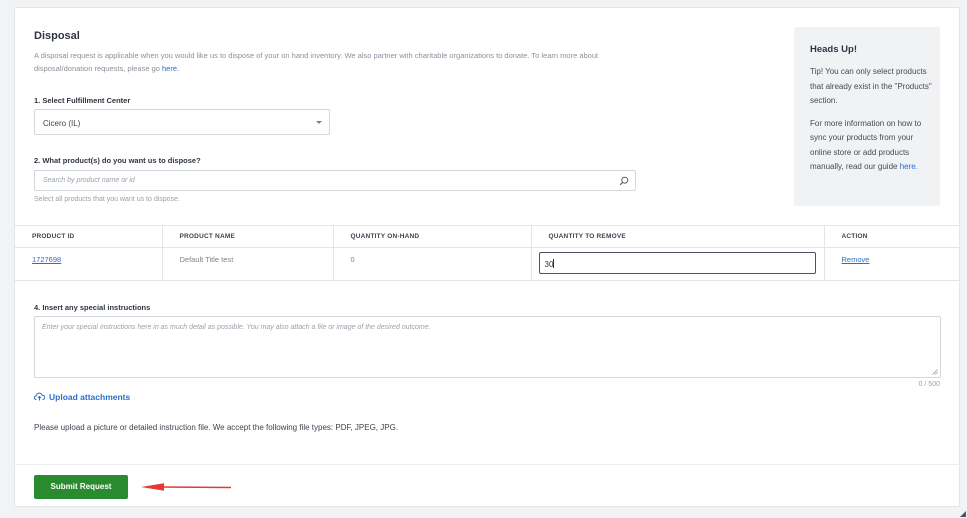  What do you see at coordinates (892, 236) in the screenshot?
I see `header-action: ACTION` at bounding box center [892, 236].